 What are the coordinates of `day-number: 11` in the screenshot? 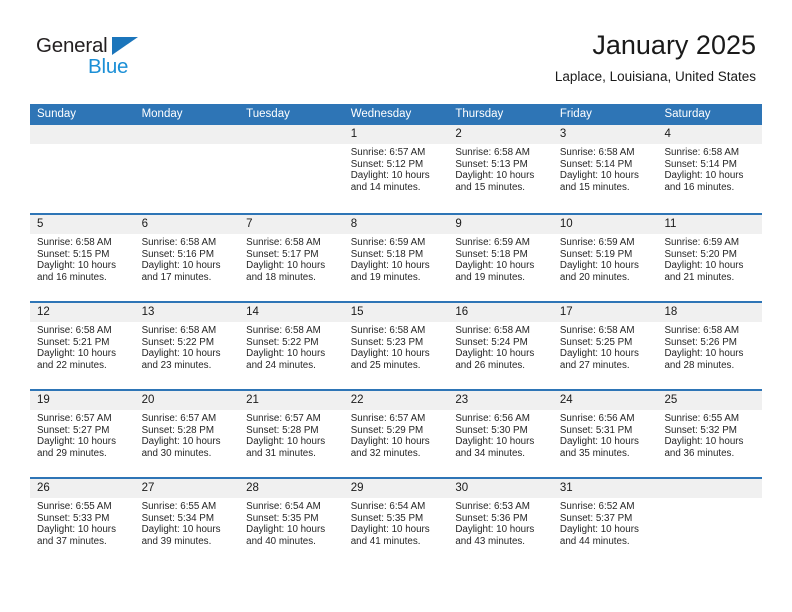 It's located at (710, 224).